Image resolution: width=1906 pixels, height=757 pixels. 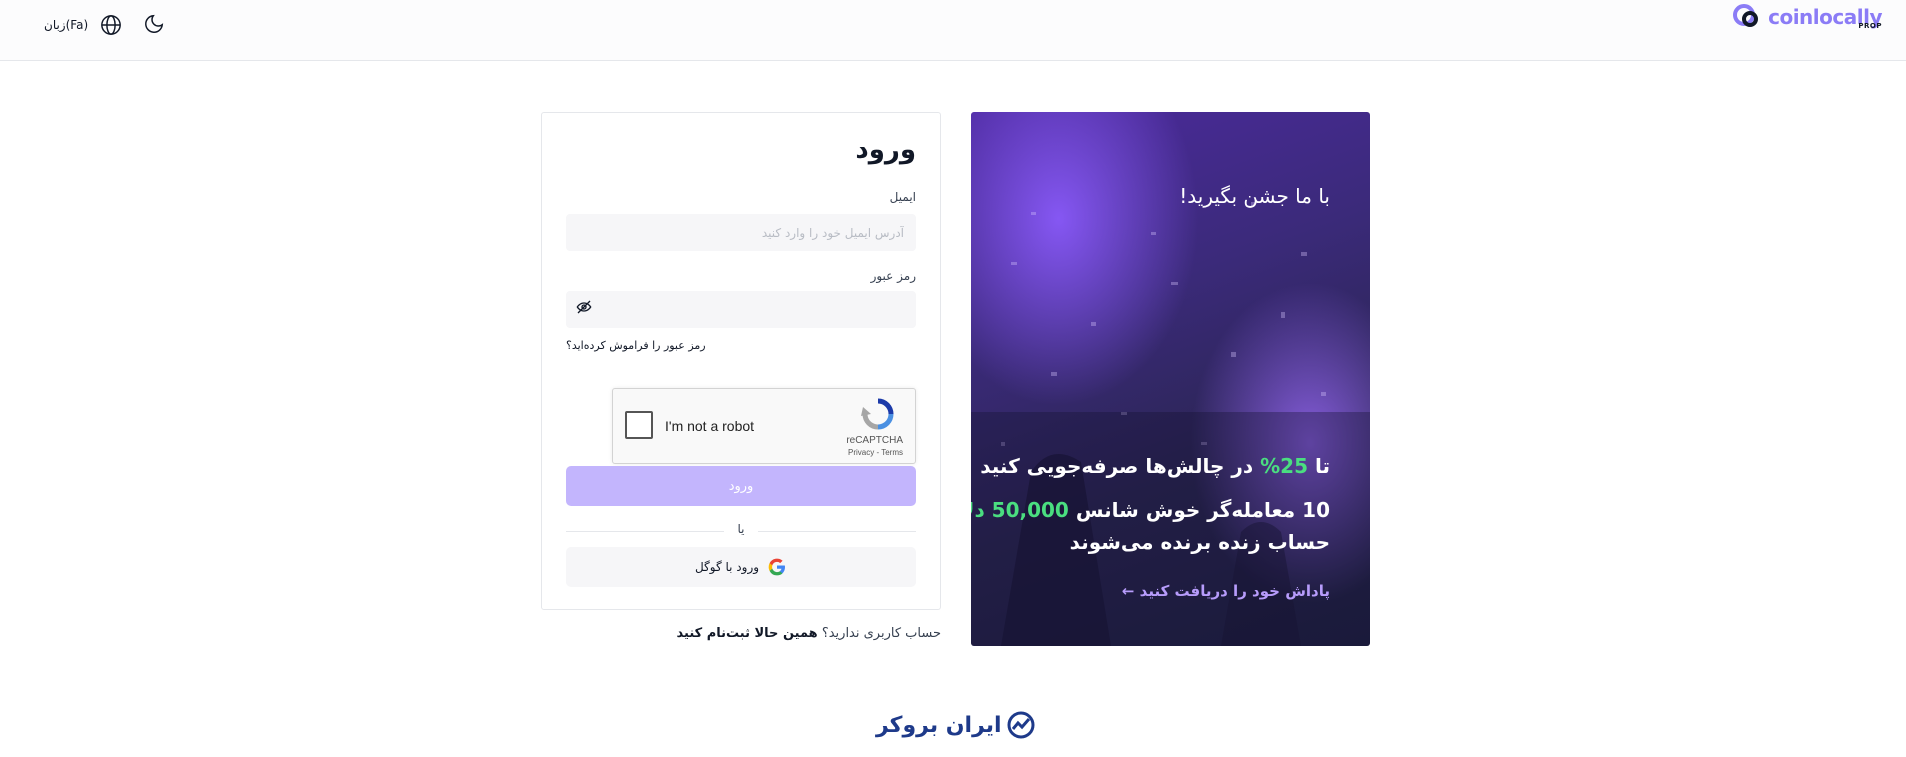 I want to click on eye-off-icon, so click(x=584, y=307).